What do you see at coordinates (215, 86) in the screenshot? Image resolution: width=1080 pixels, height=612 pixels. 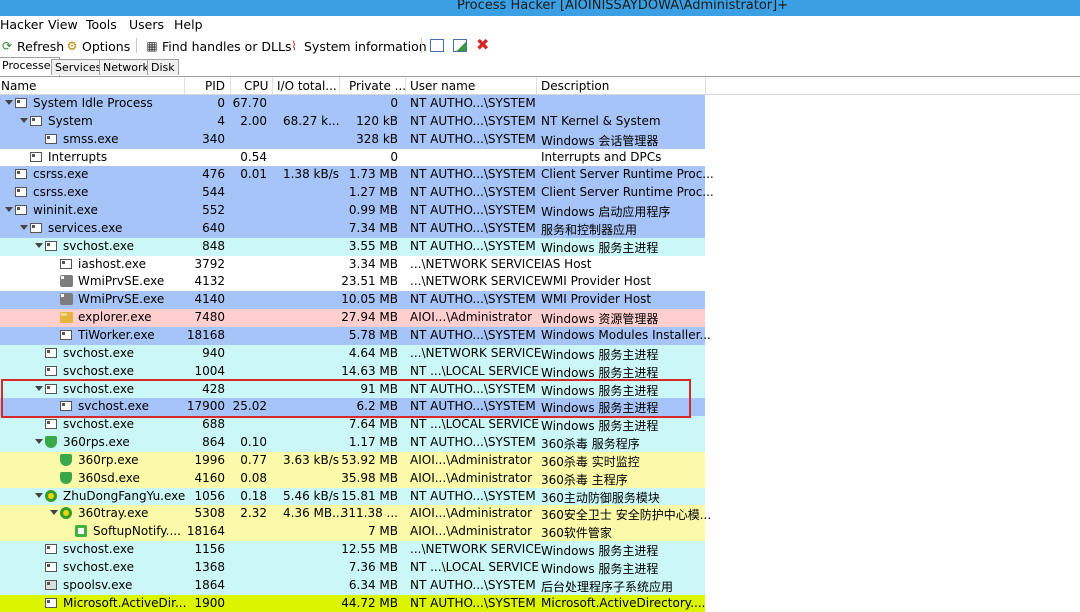 I see `column-pid: PID` at bounding box center [215, 86].